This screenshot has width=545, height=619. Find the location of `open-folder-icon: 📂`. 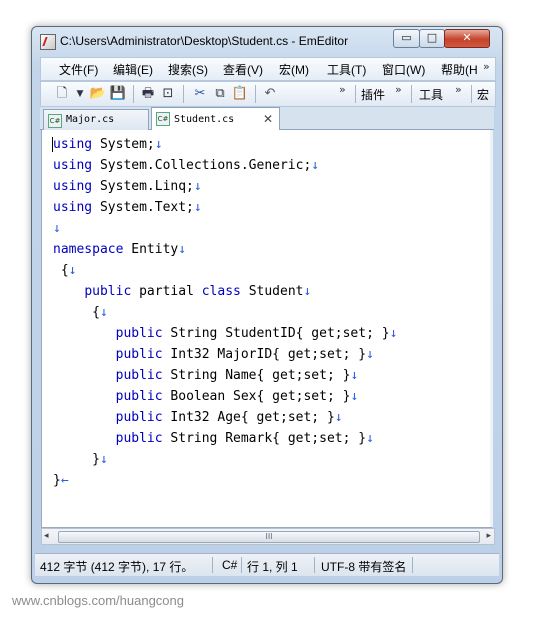

open-folder-icon: 📂 is located at coordinates (98, 94).